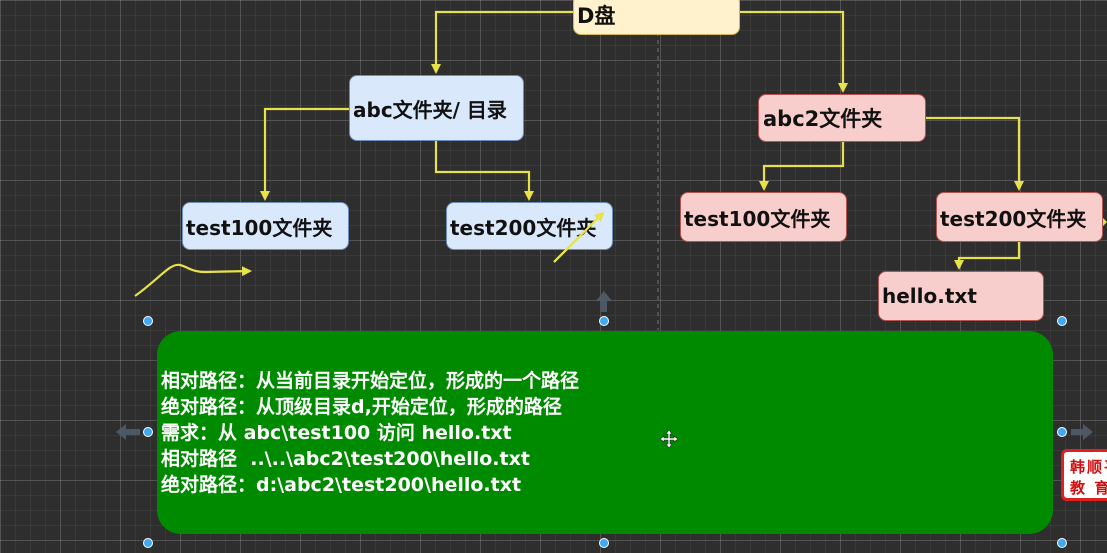 This screenshot has width=1107, height=553. What do you see at coordinates (128, 432) in the screenshot?
I see `arrow-left-icon` at bounding box center [128, 432].